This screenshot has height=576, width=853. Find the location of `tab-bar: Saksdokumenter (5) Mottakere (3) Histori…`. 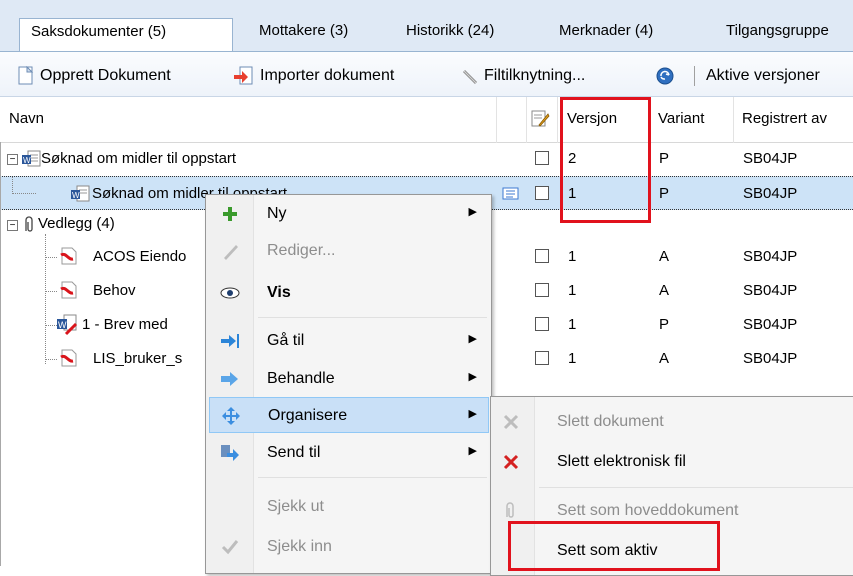

tab-bar: Saksdokumenter (5) Mottakere (3) Histori… is located at coordinates (426, 26).